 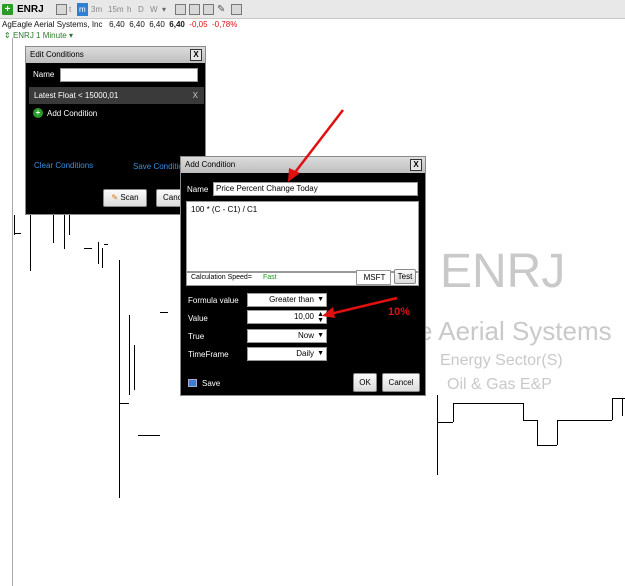 I want to click on last-price: 6,40, so click(x=177, y=24).